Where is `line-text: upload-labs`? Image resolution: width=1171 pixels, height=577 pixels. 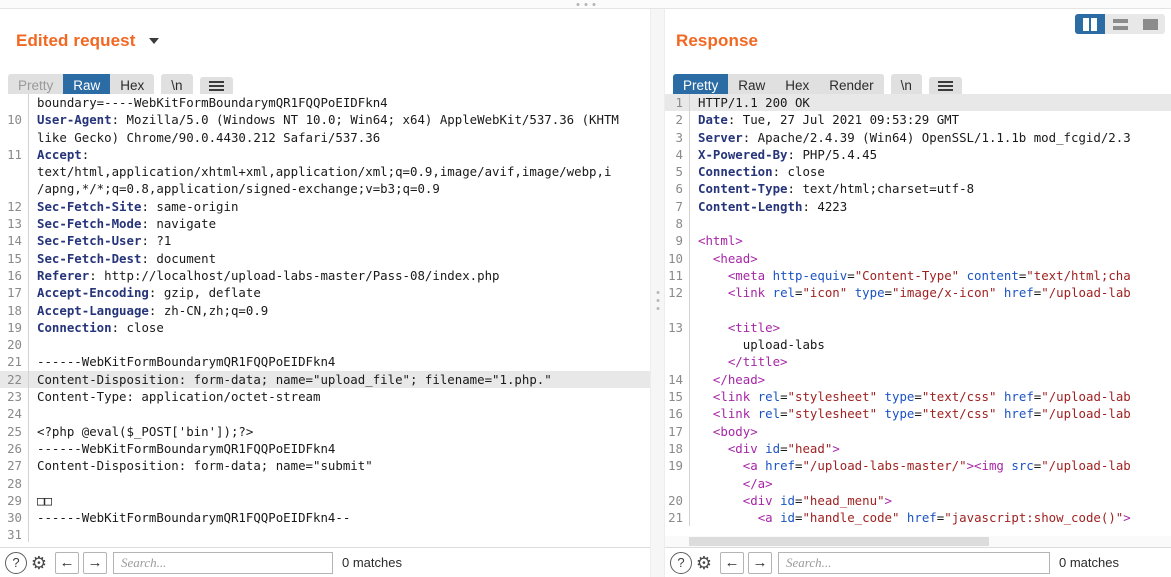
line-text: upload-labs is located at coordinates (783, 345).